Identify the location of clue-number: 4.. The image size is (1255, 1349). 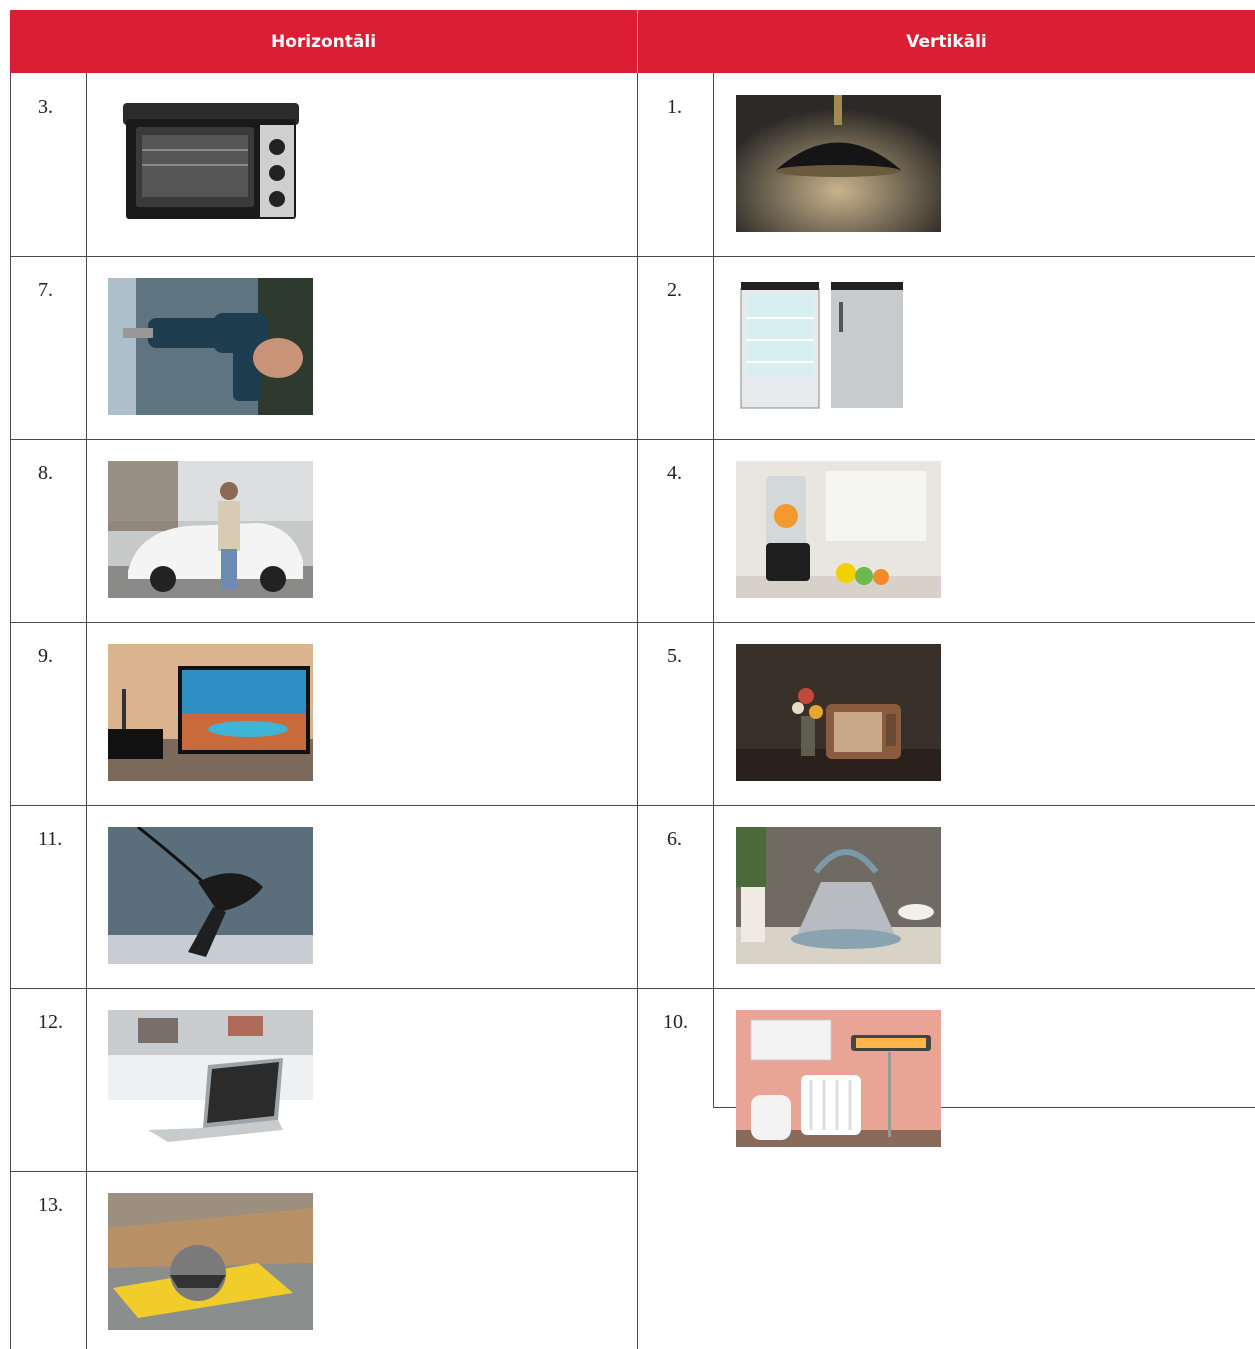
(674, 473).